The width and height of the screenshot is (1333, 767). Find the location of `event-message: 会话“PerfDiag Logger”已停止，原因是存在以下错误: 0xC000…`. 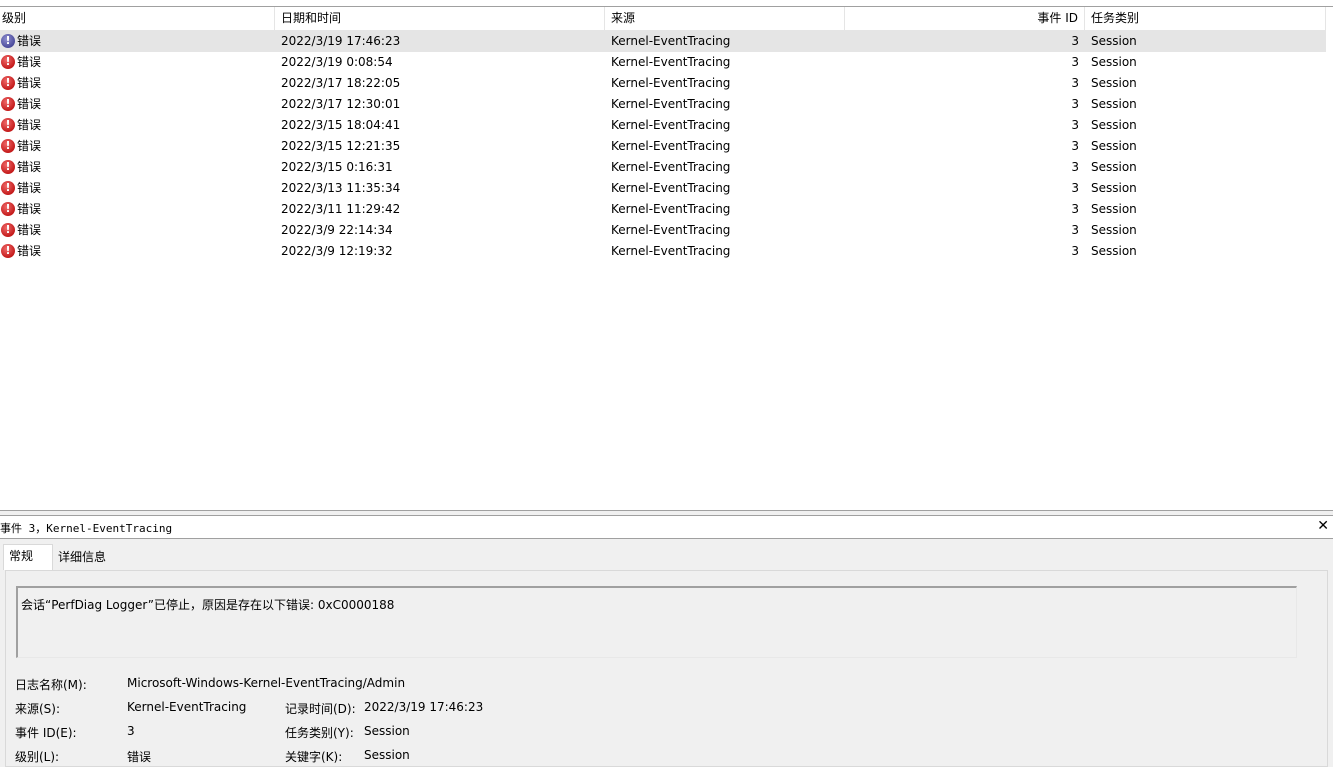

event-message: 会话“PerfDiag Logger”已停止，原因是存在以下错误: 0xC000… is located at coordinates (208, 605).